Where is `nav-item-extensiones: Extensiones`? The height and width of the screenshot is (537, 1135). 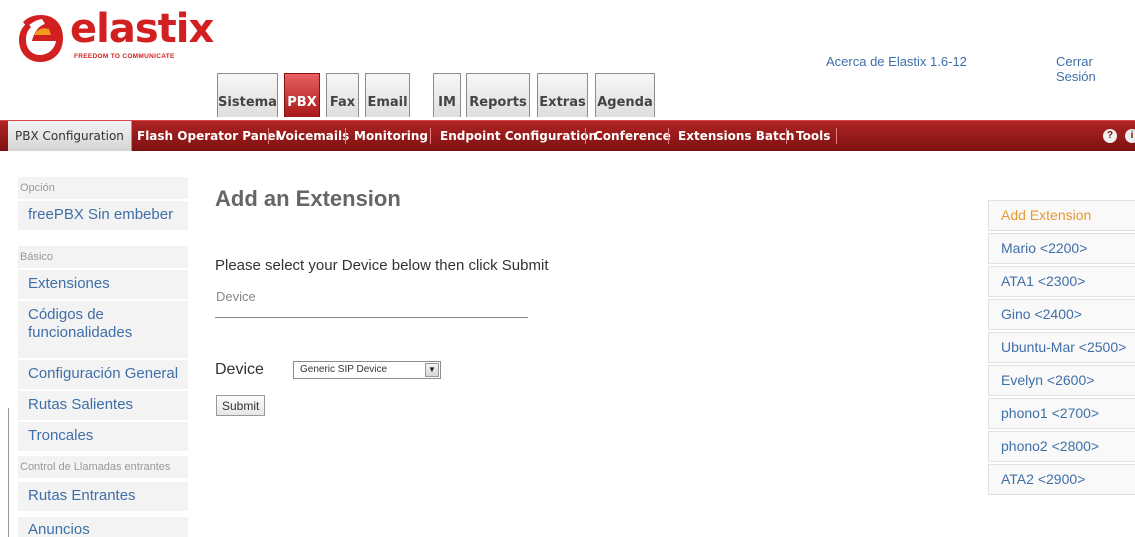 nav-item-extensiones: Extensiones is located at coordinates (103, 284).